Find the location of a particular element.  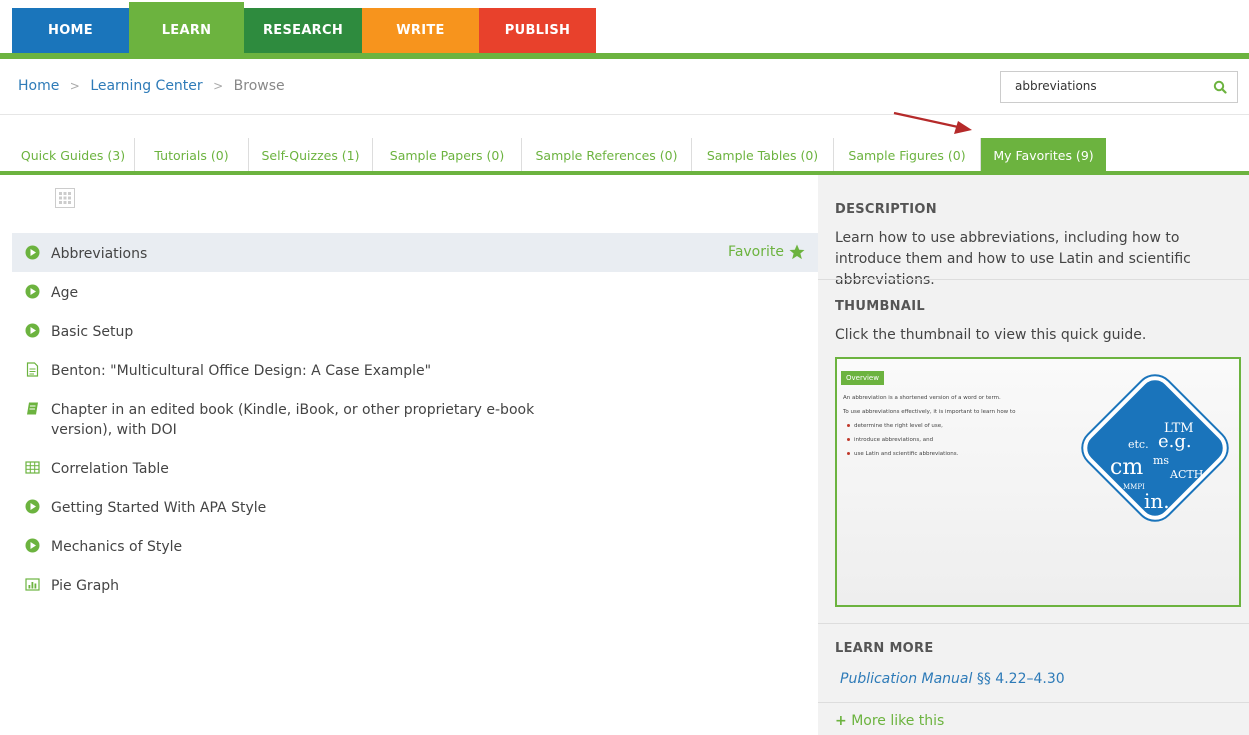

description-heading: DESCRIPTION is located at coordinates (886, 209).